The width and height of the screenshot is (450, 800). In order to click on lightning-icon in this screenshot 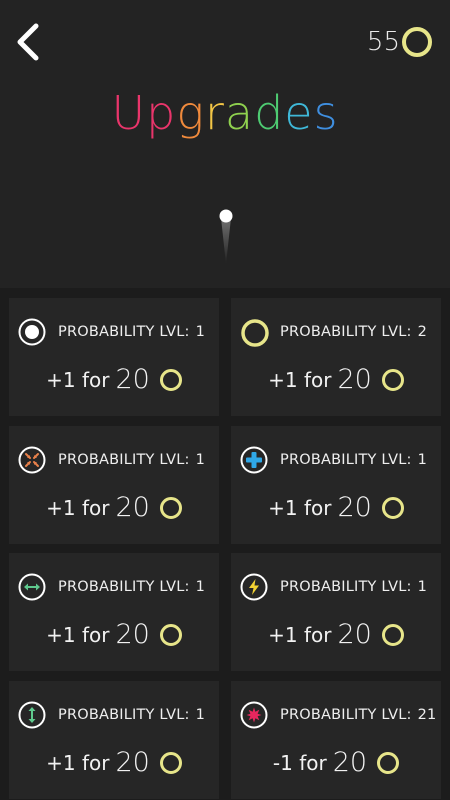, I will do `click(254, 587)`.